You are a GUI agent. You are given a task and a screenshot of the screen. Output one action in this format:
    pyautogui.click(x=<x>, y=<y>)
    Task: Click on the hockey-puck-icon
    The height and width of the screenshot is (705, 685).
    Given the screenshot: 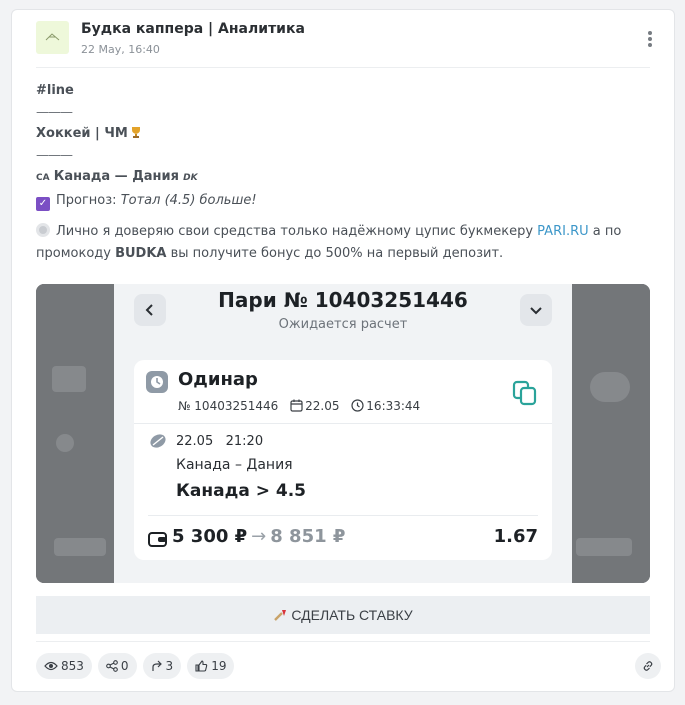 What is the action you would take?
    pyautogui.click(x=158, y=441)
    